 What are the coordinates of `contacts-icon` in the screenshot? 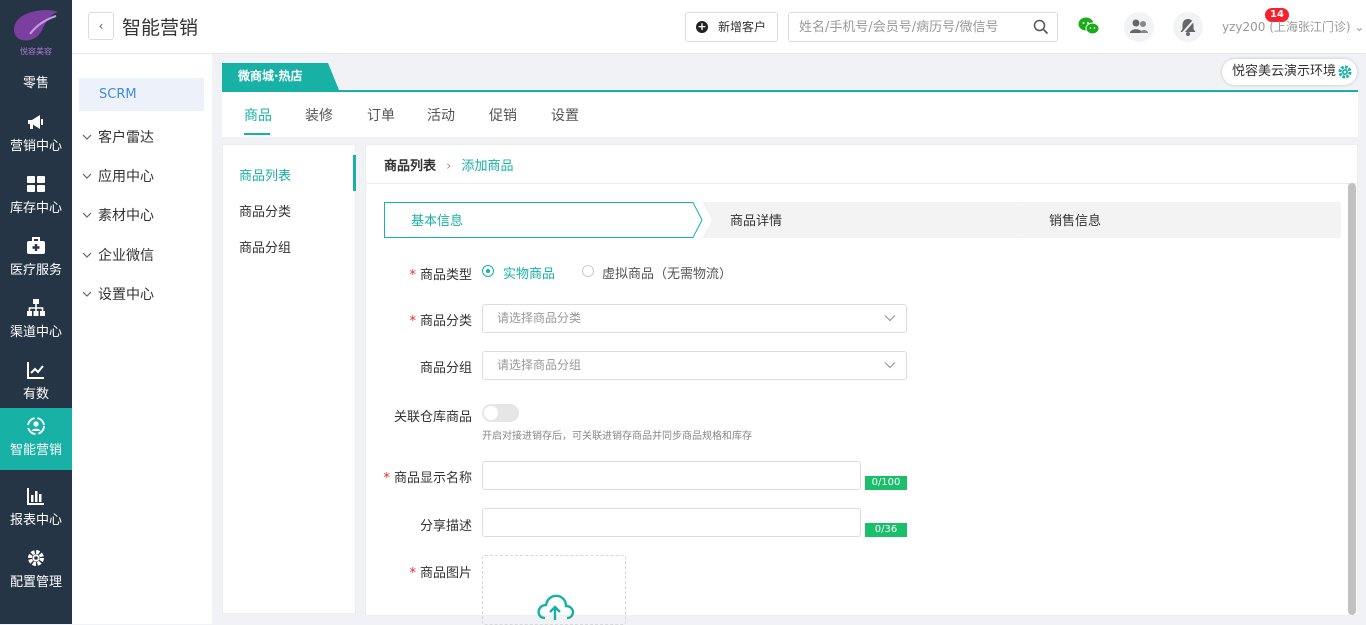 It's located at (1139, 26).